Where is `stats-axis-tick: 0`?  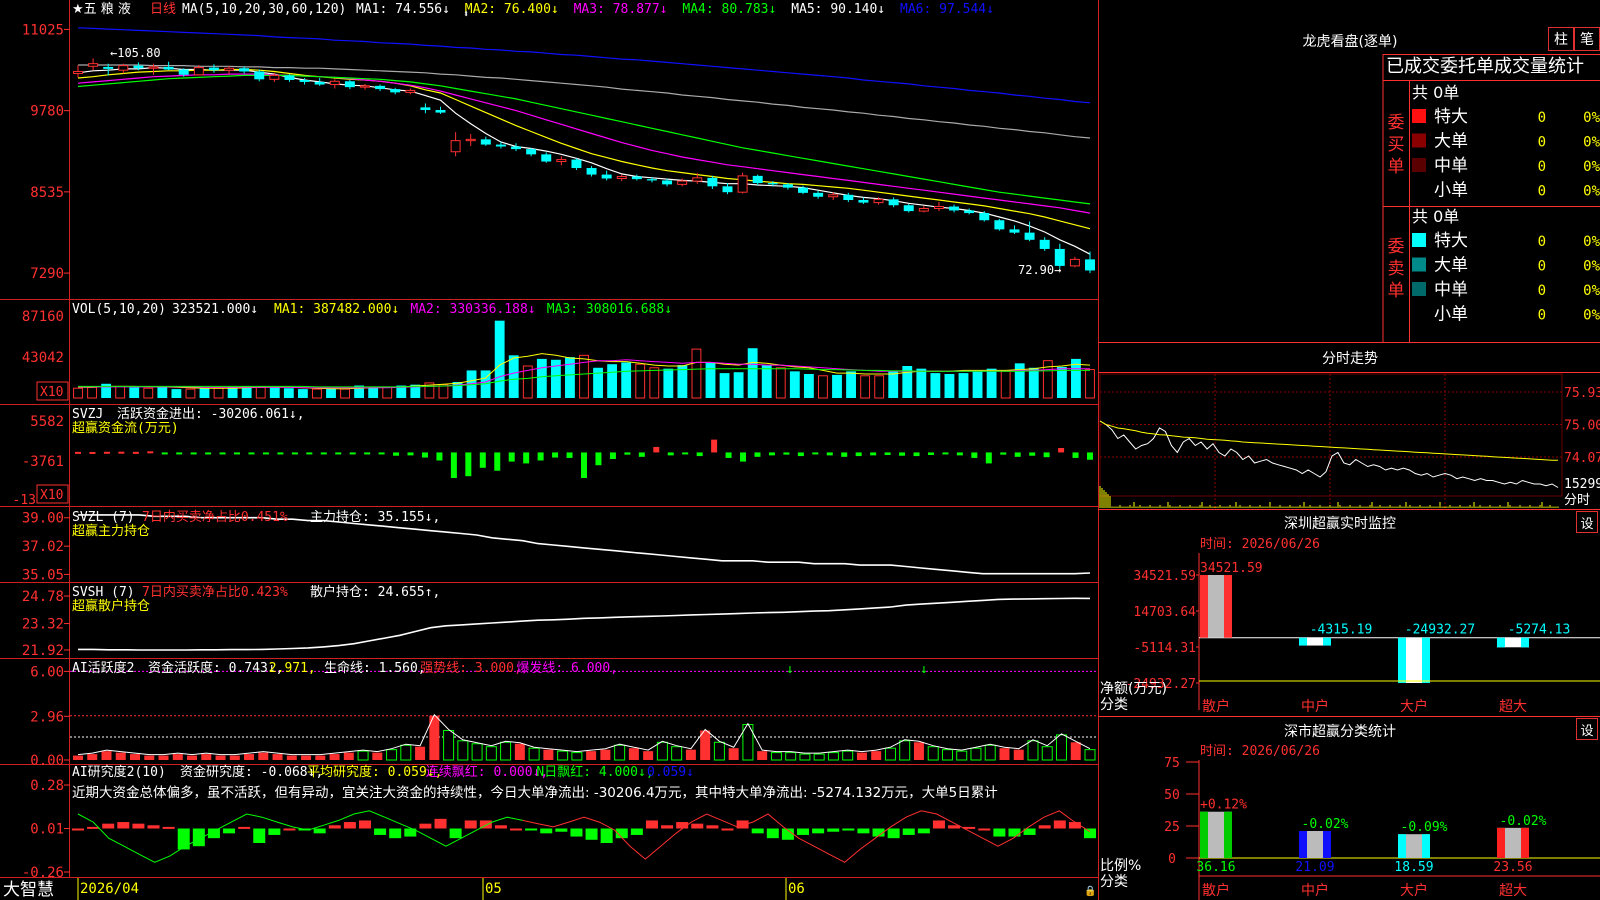
stats-axis-tick: 0 is located at coordinates (1172, 859).